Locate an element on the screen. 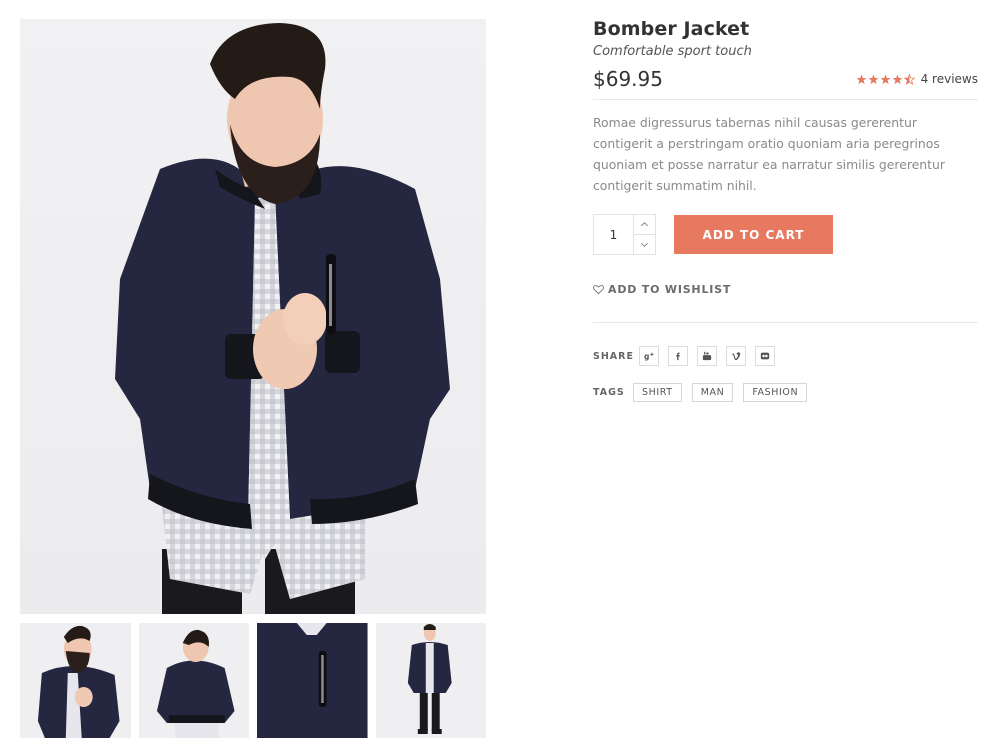 This screenshot has width=1000, height=756. quantity-buttons is located at coordinates (644, 234).